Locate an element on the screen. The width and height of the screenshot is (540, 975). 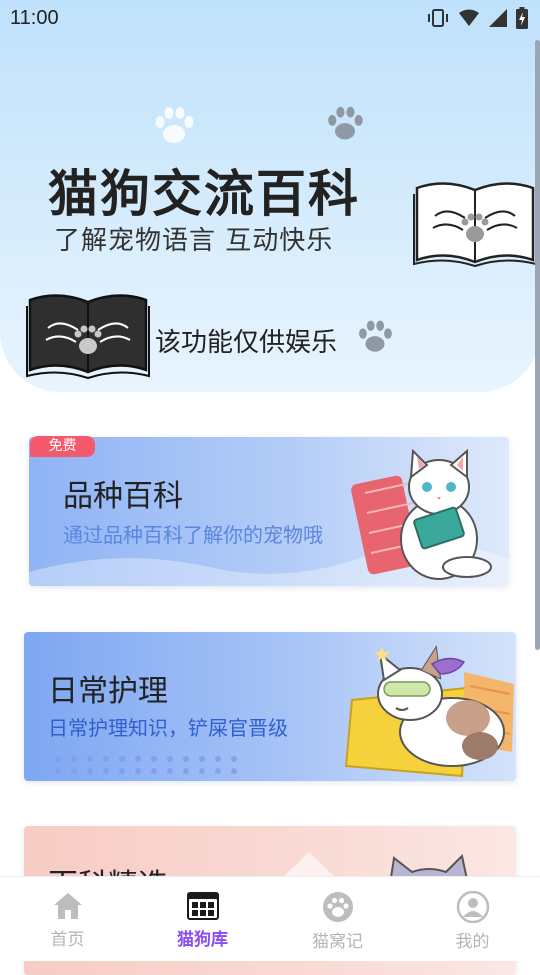
tab-pet-library: 猫狗库 is located at coordinates (202, 919).